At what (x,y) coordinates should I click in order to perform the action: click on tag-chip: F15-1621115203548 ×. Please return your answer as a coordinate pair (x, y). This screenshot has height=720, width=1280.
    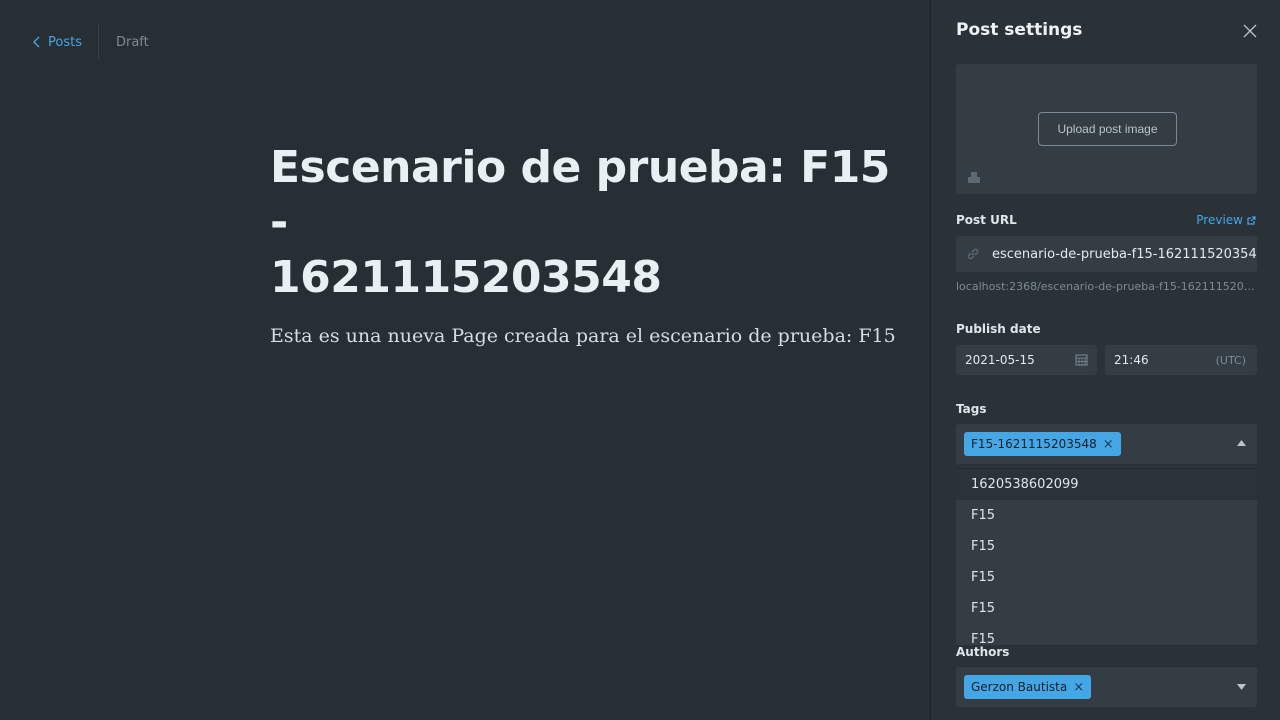
    Looking at the image, I should click on (1042, 444).